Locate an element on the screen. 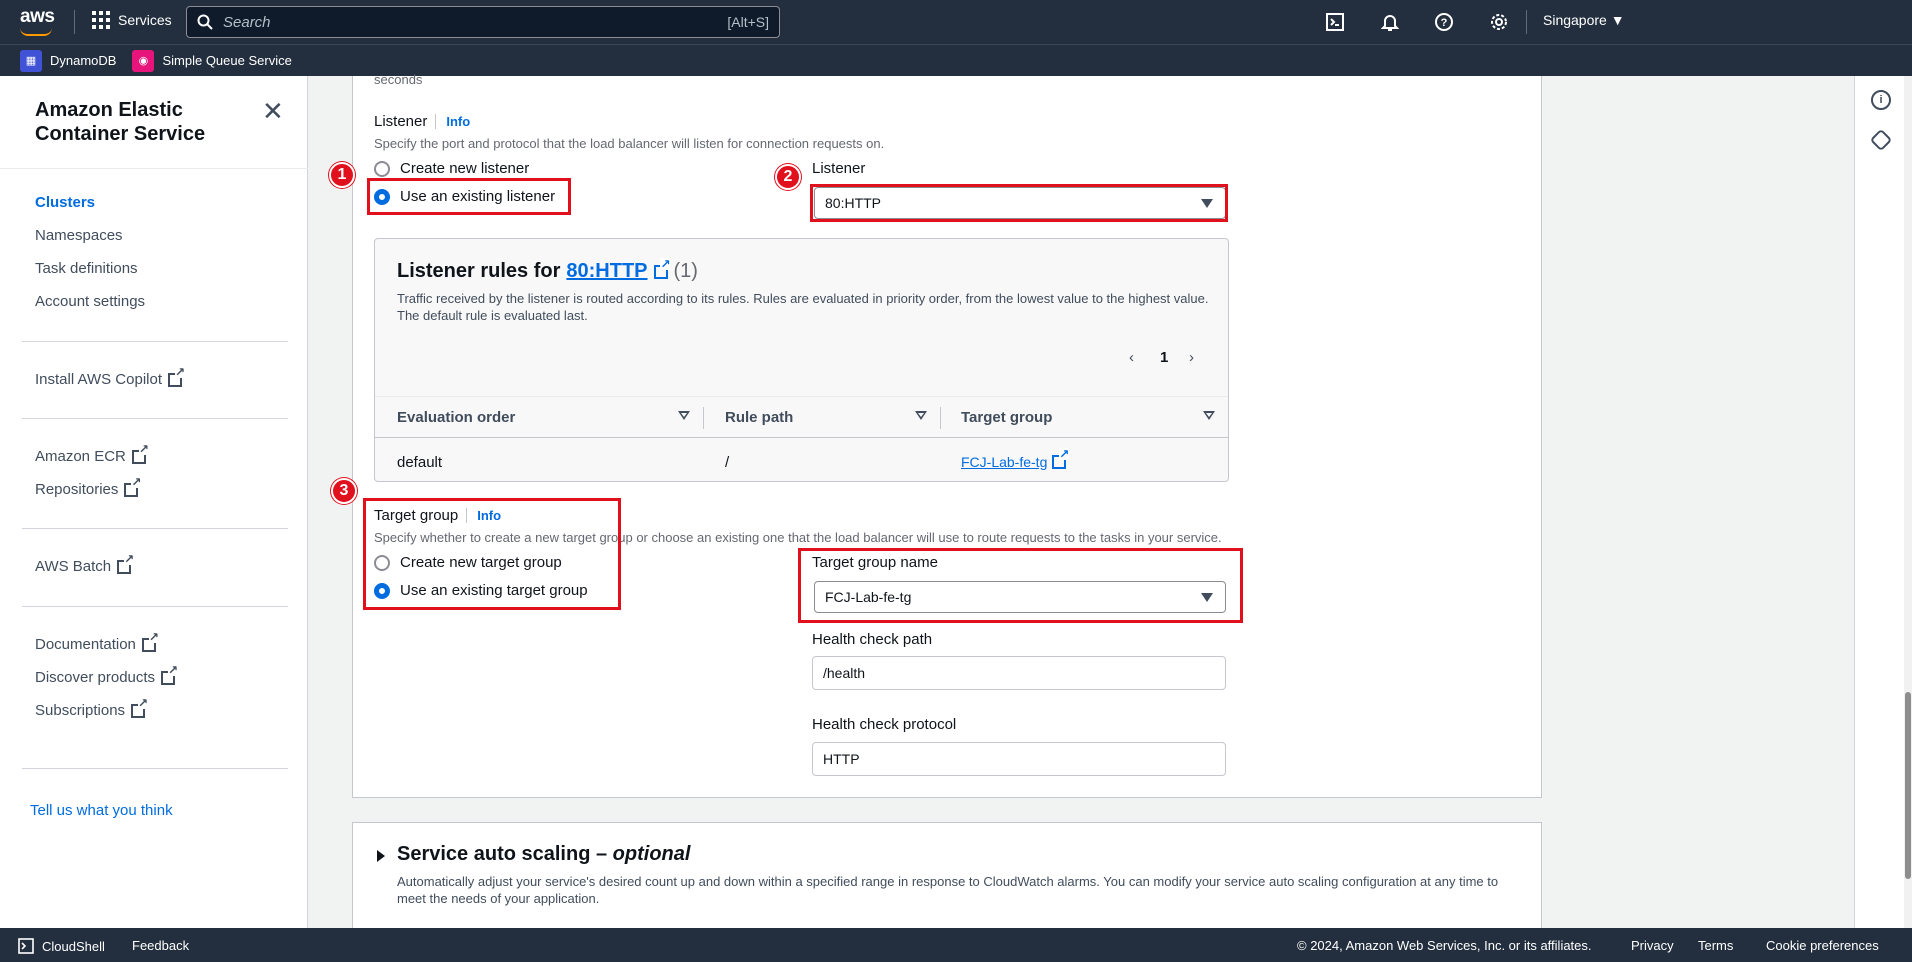 The height and width of the screenshot is (962, 1912). sidebar-item-task-definitions: Task definitions is located at coordinates (86, 268).